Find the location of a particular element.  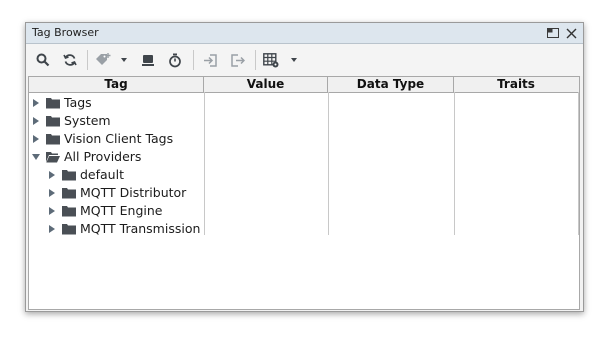

tree-row: MQTT Transmission is located at coordinates (116, 229).